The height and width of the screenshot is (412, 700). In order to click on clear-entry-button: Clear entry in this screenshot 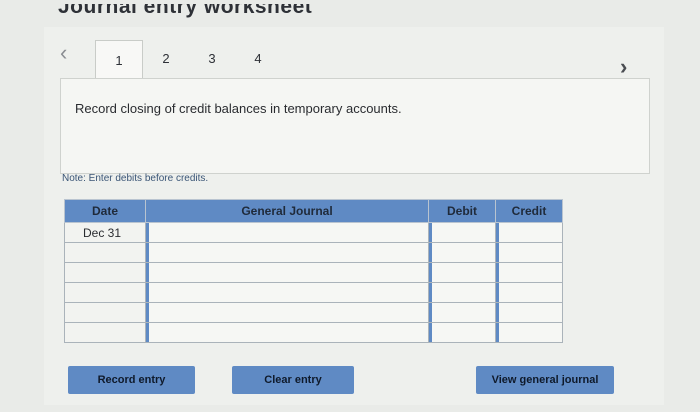, I will do `click(293, 380)`.